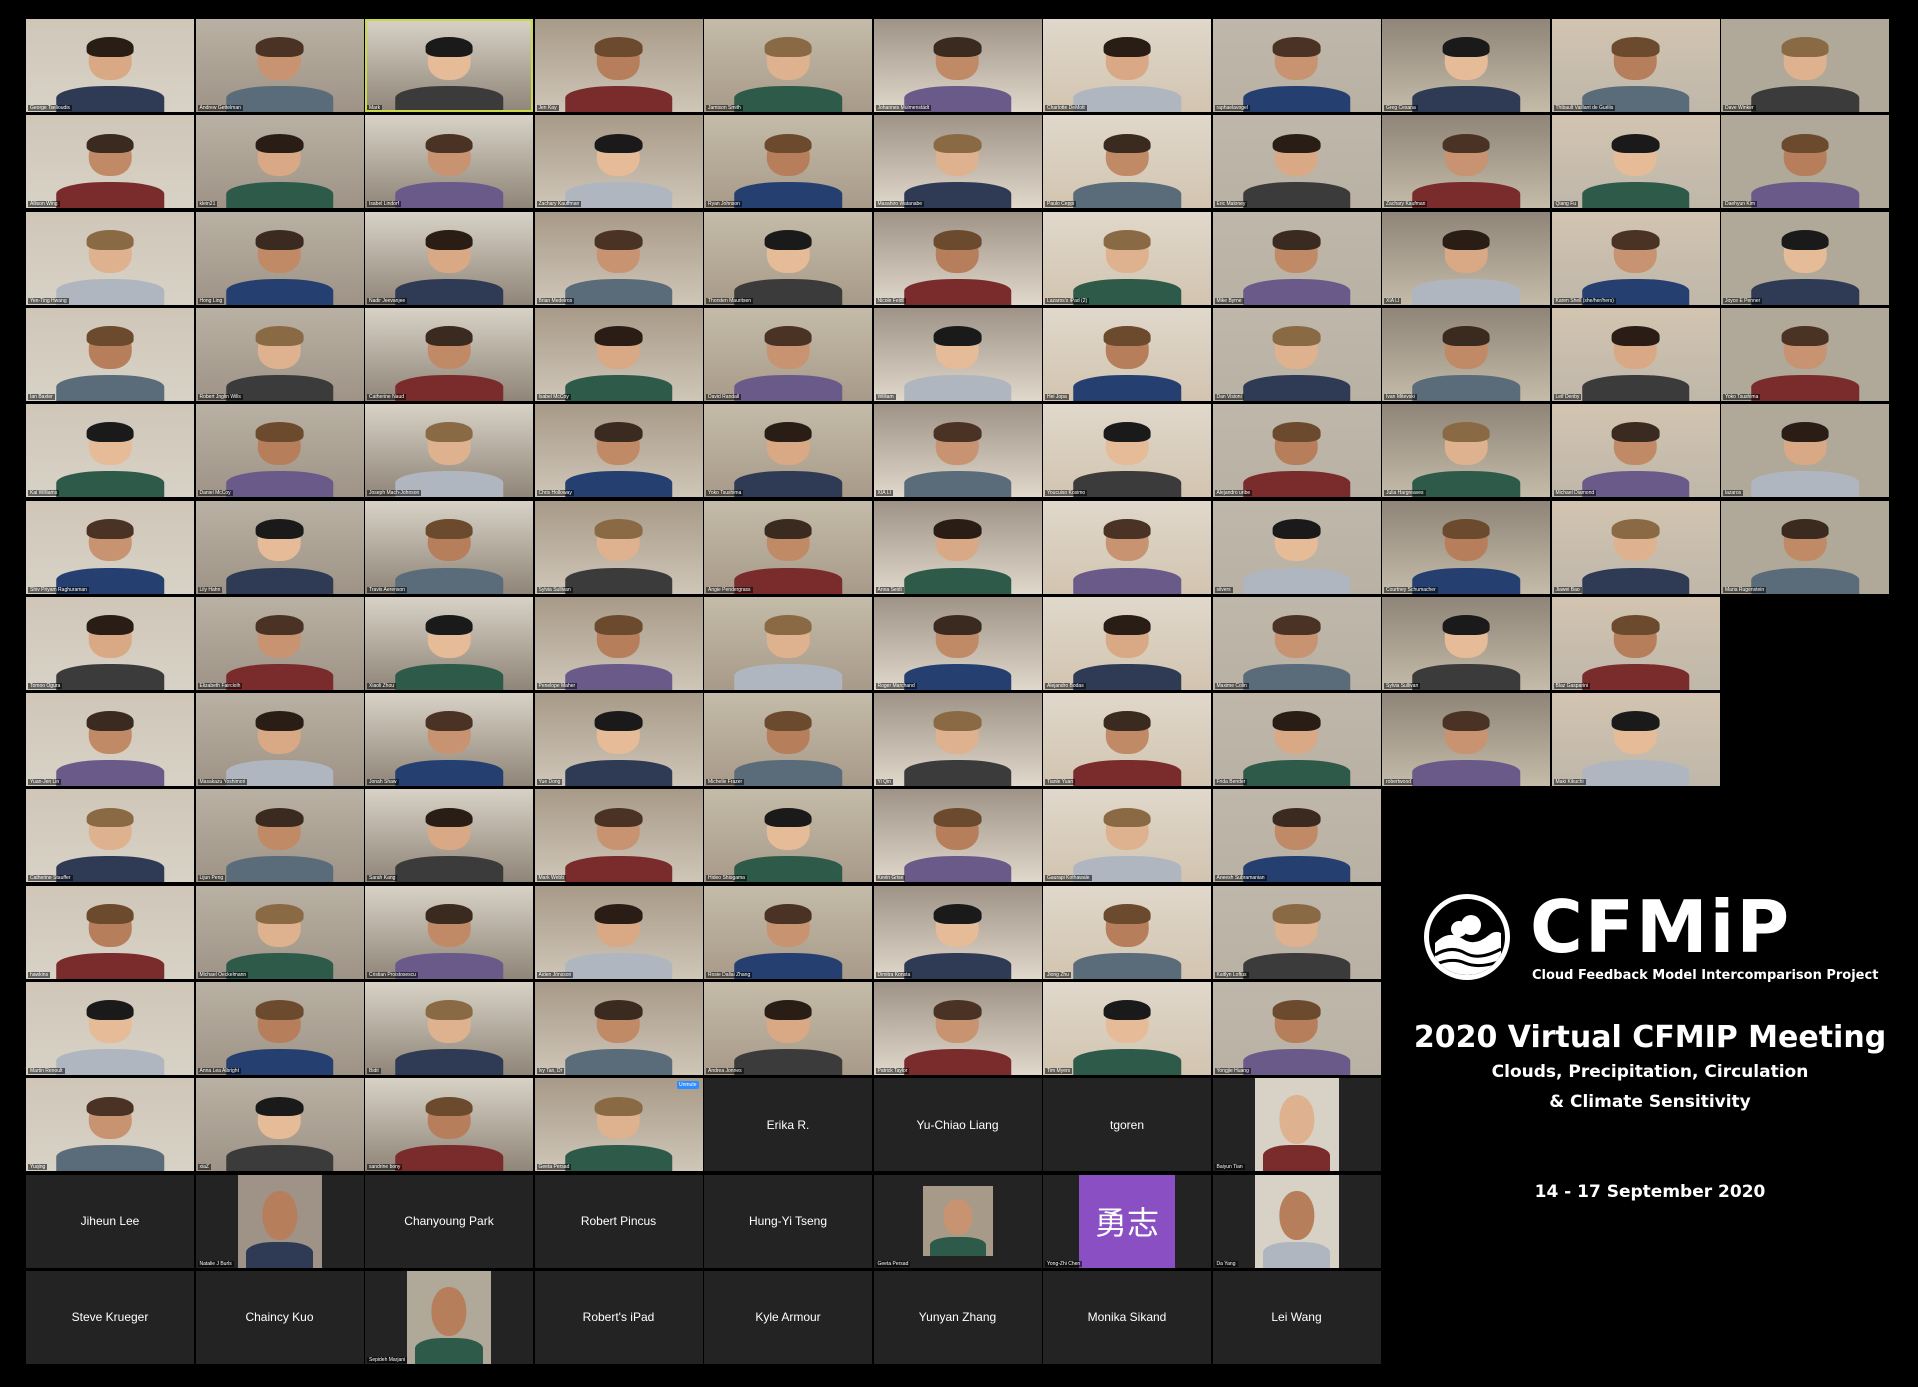 This screenshot has height=1387, width=1918. What do you see at coordinates (110, 1028) in the screenshot?
I see `participant-tile: Martin Renoult` at bounding box center [110, 1028].